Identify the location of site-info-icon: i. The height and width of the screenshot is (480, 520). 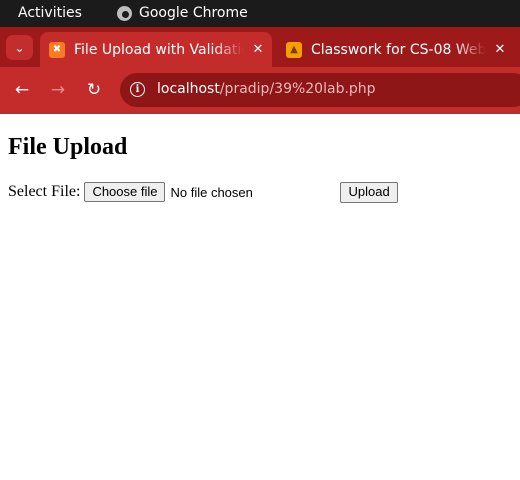
(137, 89).